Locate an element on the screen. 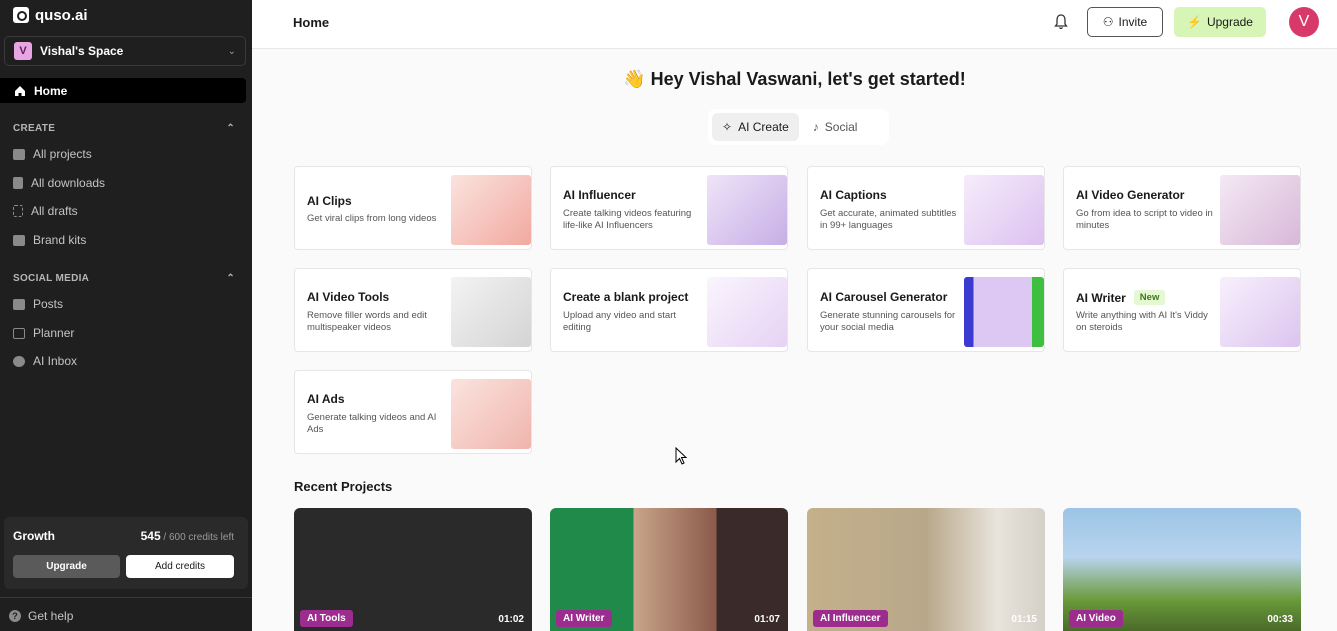  project-duration: 01:02 is located at coordinates (511, 619).